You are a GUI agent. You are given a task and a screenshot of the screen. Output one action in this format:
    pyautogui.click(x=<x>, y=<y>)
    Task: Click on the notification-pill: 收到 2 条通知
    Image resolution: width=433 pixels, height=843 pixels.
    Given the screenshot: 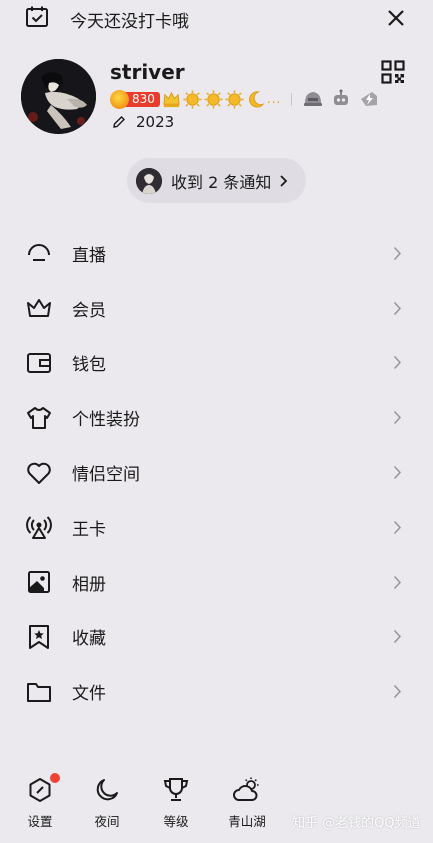 What is the action you would take?
    pyautogui.click(x=216, y=180)
    